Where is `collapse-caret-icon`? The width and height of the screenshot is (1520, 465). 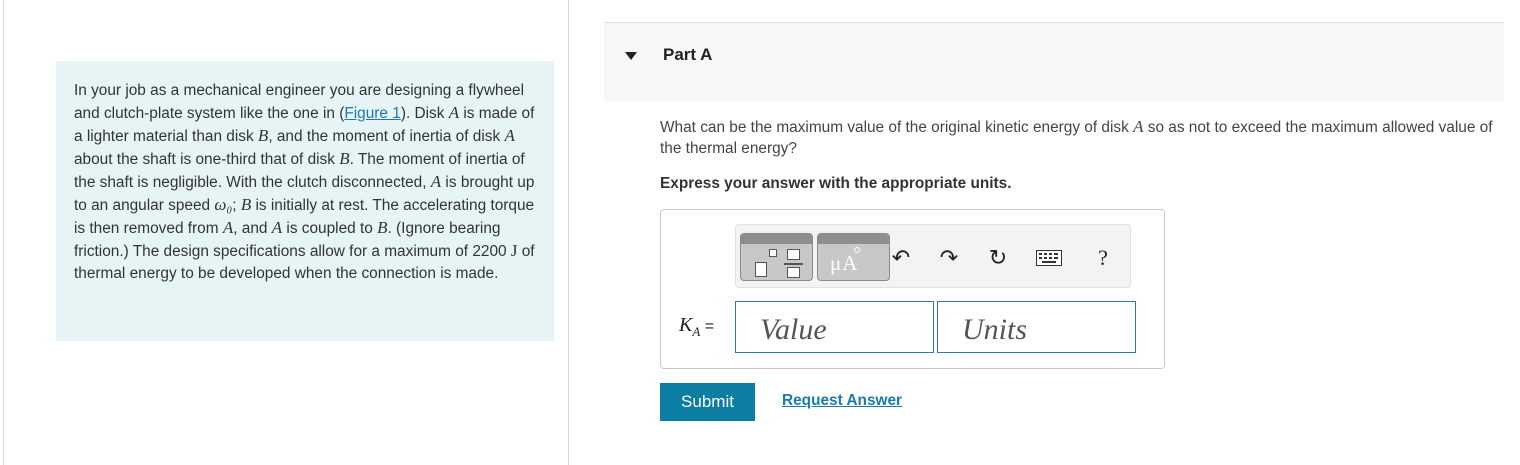 collapse-caret-icon is located at coordinates (631, 56).